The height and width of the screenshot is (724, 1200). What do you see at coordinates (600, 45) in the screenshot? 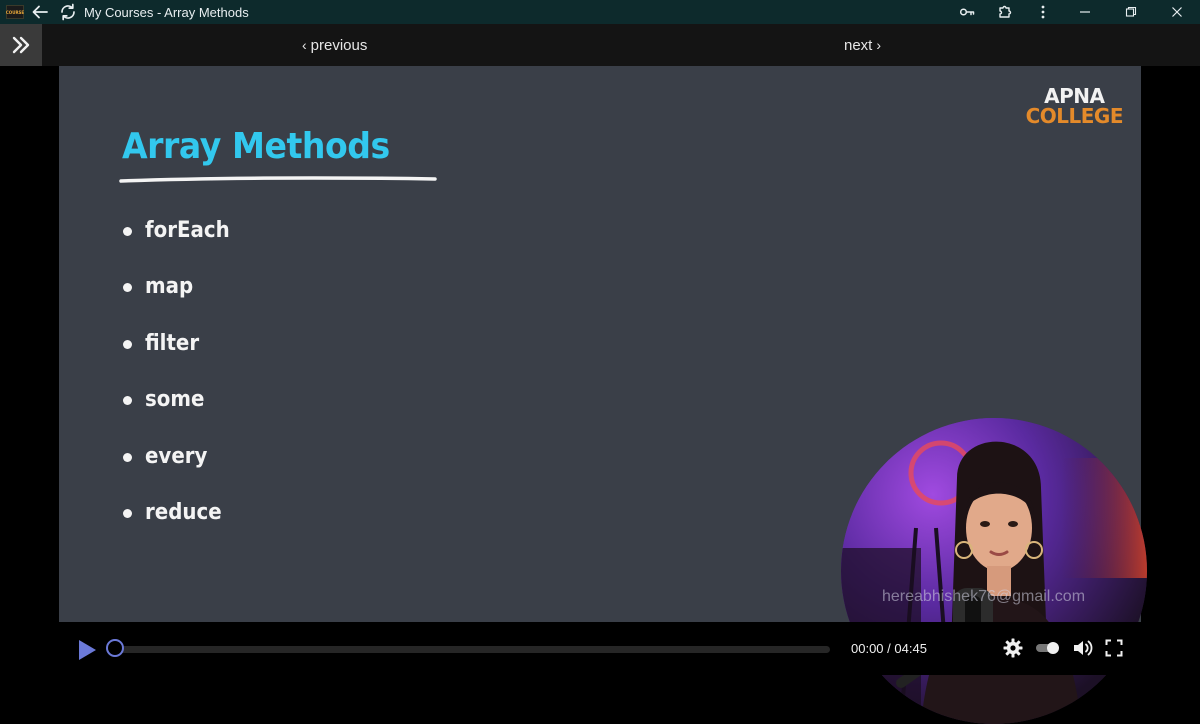
I see `course-nav-bar: ‹ previous next ›` at bounding box center [600, 45].